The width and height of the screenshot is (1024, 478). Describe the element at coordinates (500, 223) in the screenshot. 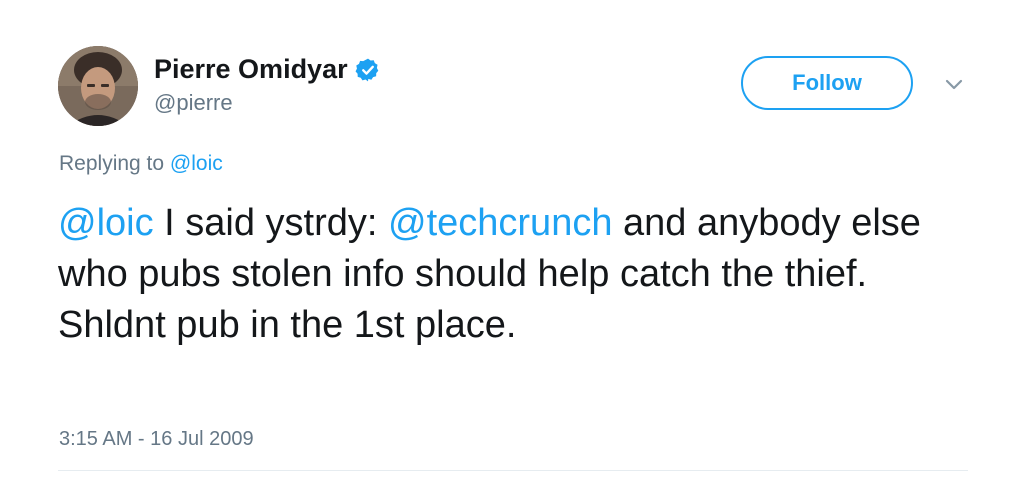

I see `mention-link: @techcrunch` at that location.